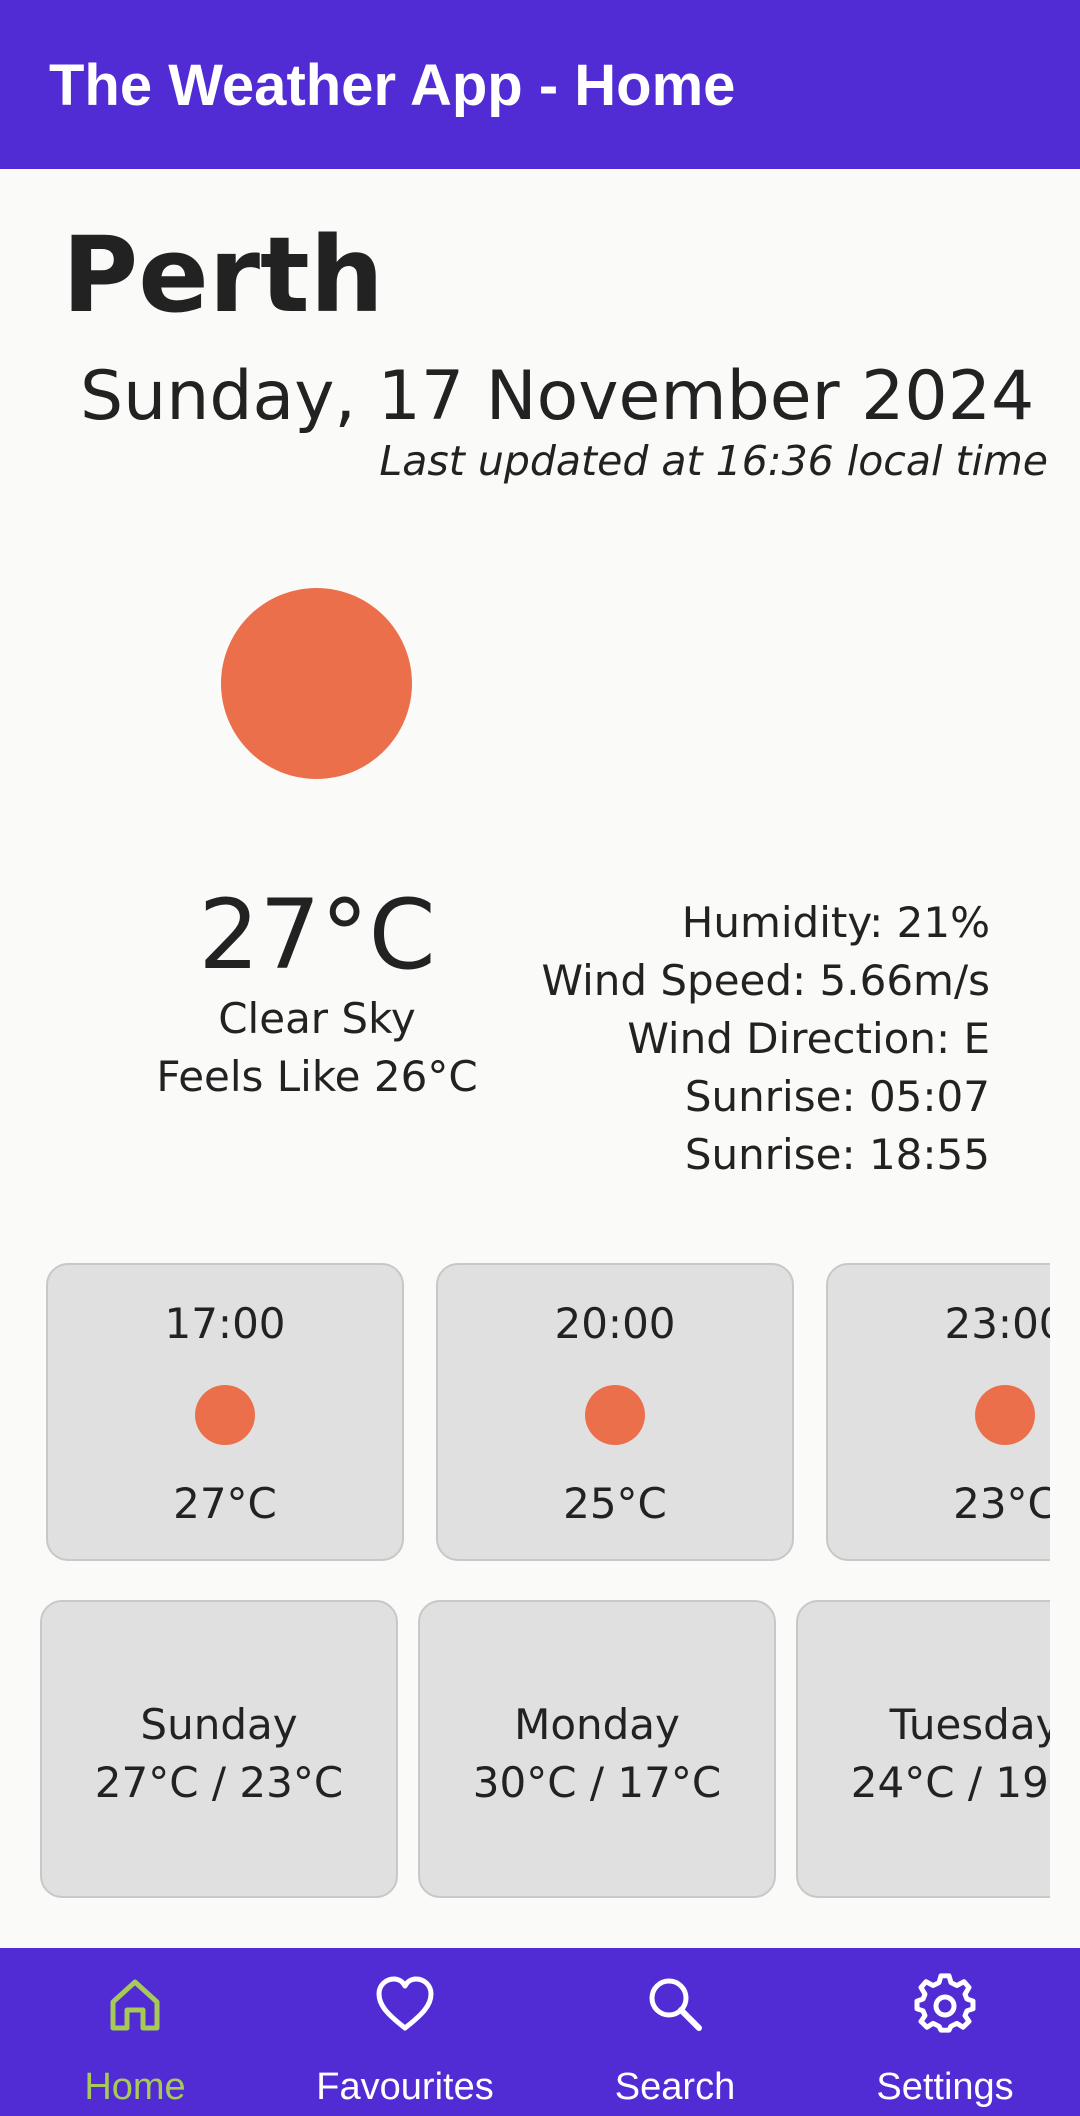  Describe the element at coordinates (997, 1323) in the screenshot. I see `hour-time: 23:00` at that location.